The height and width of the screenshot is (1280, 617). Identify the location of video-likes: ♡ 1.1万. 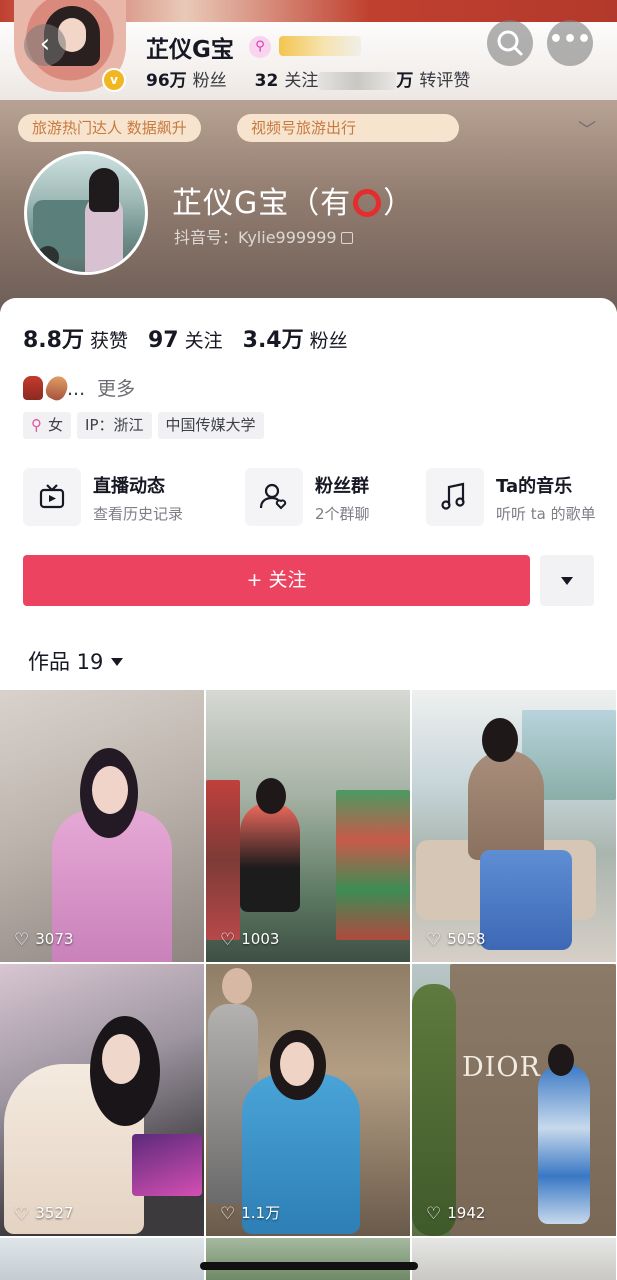
(250, 1214).